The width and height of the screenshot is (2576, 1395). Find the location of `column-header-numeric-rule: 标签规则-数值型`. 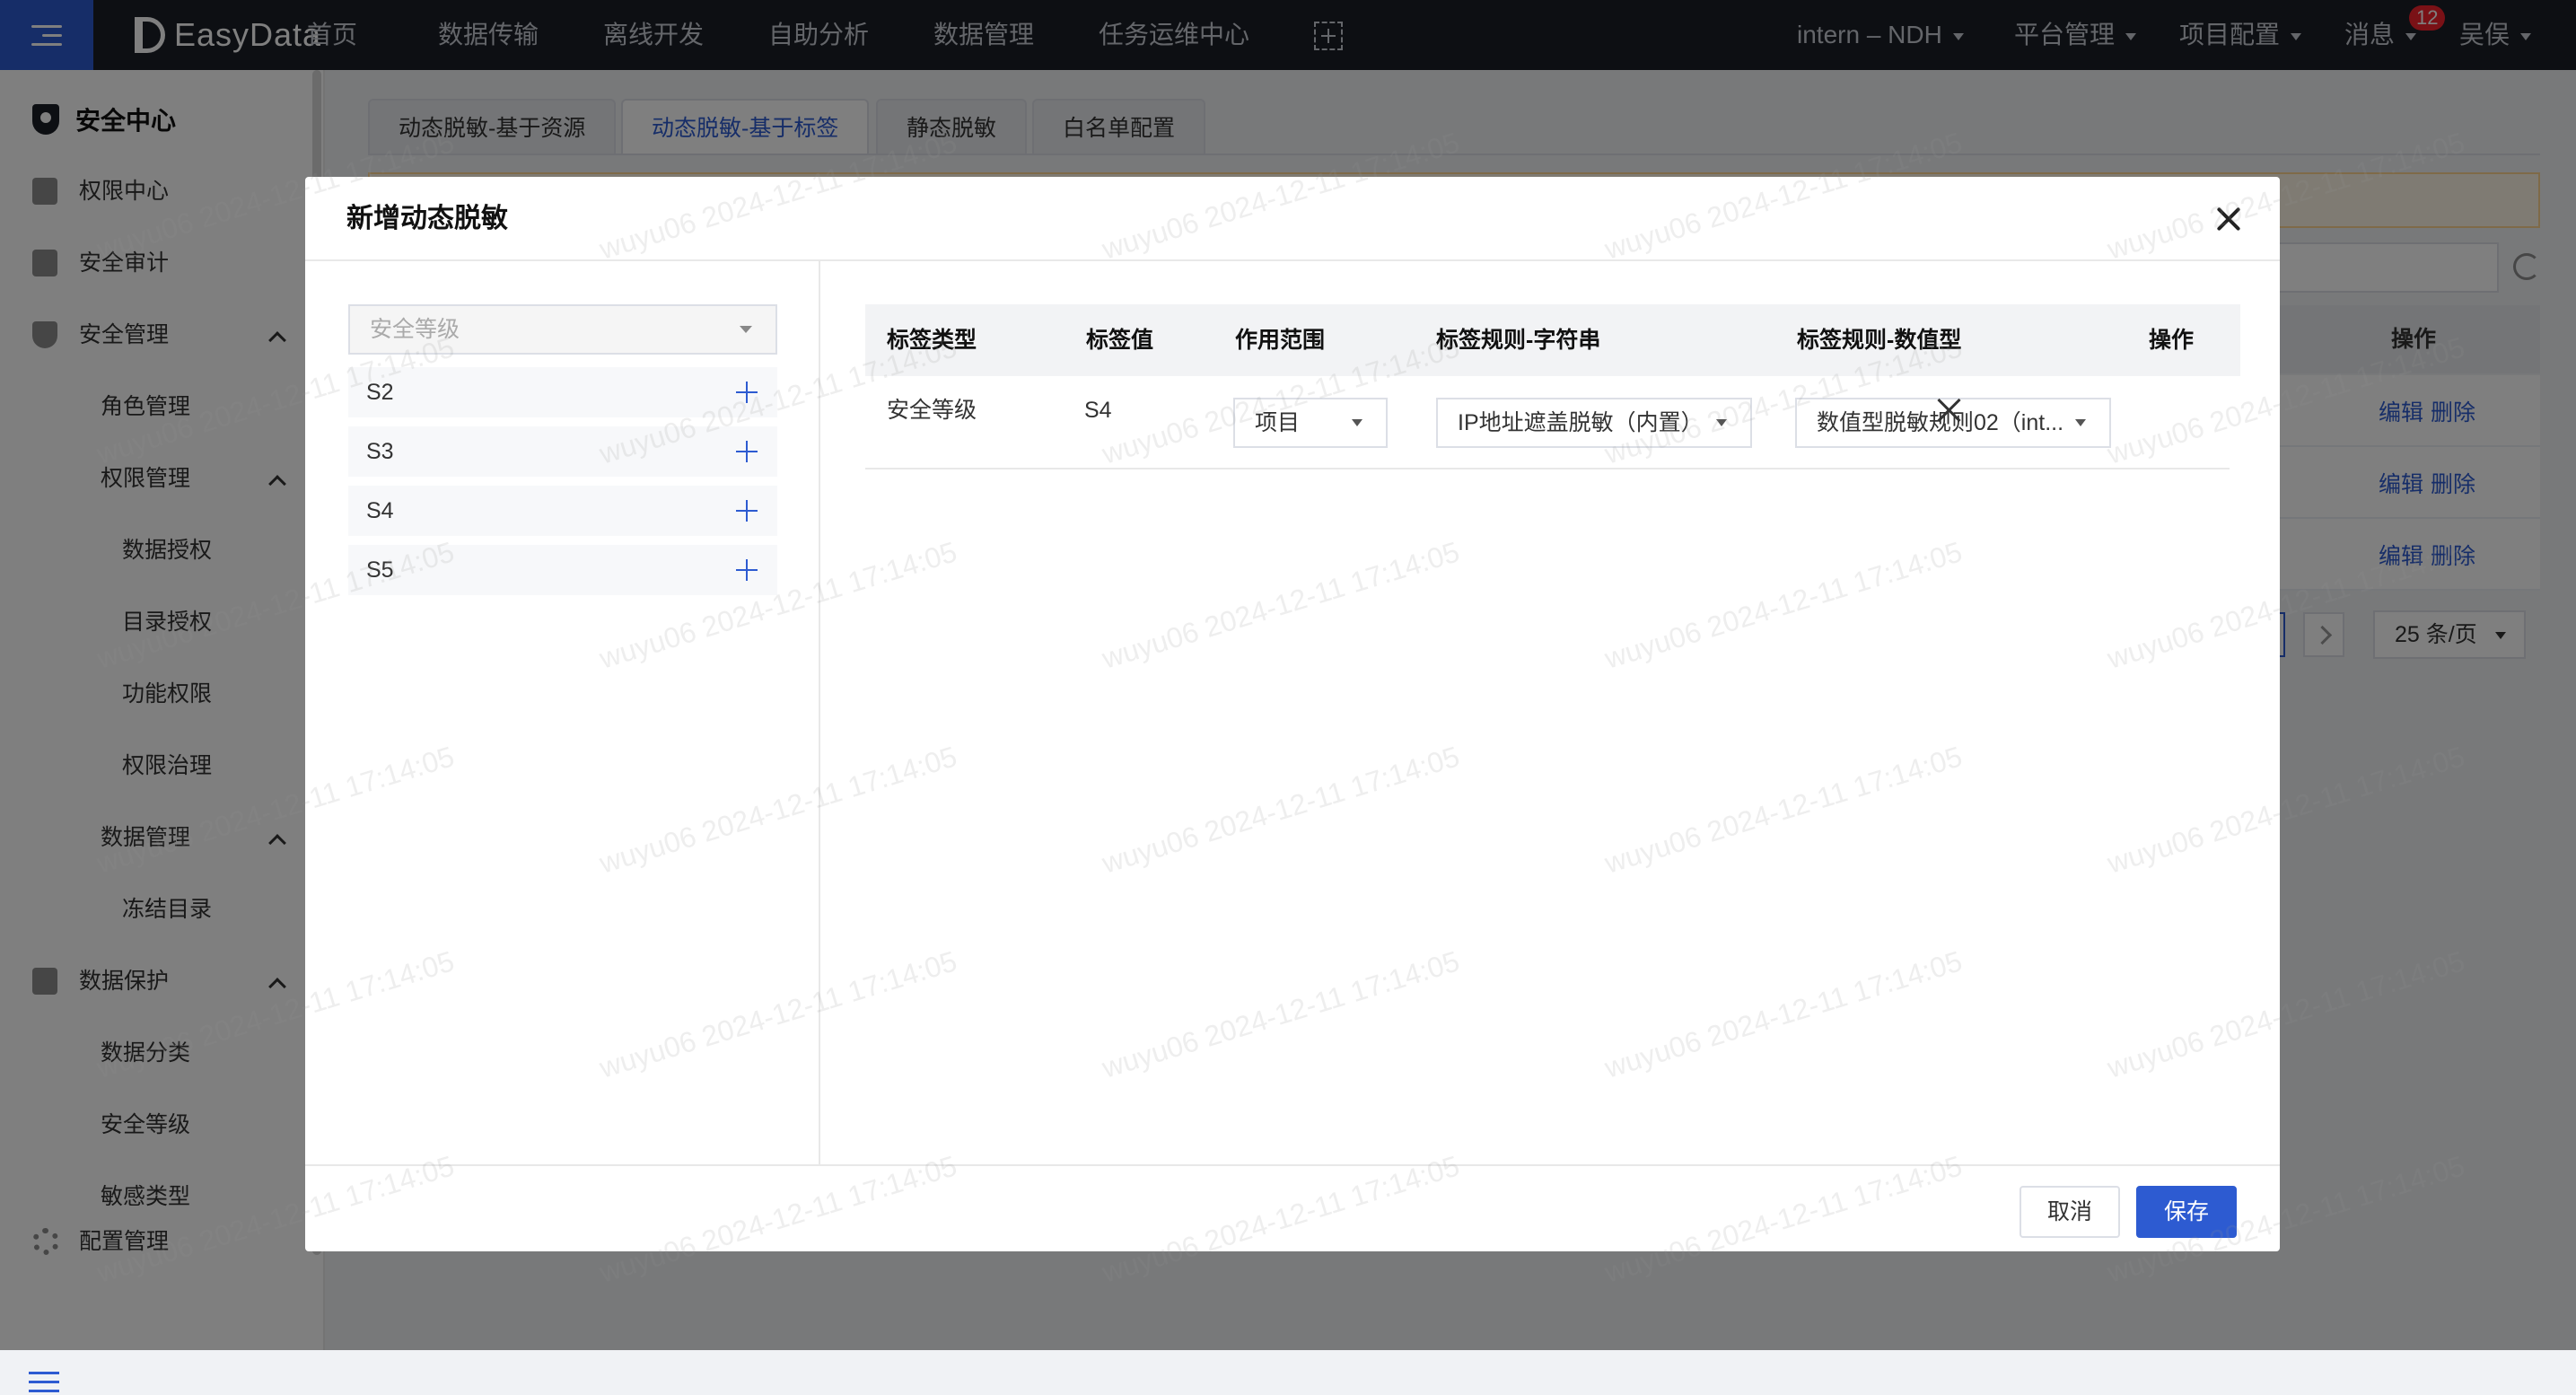

column-header-numeric-rule: 标签规则-数值型 is located at coordinates (1879, 340).